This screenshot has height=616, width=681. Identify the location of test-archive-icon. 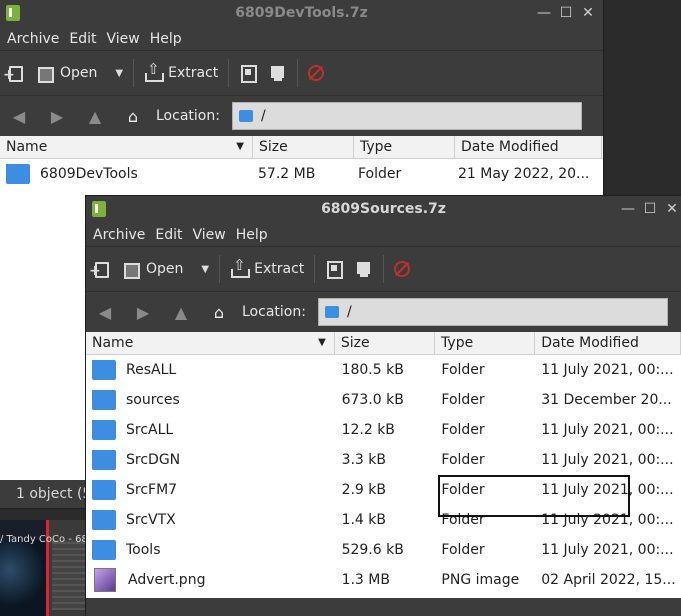
(248, 73).